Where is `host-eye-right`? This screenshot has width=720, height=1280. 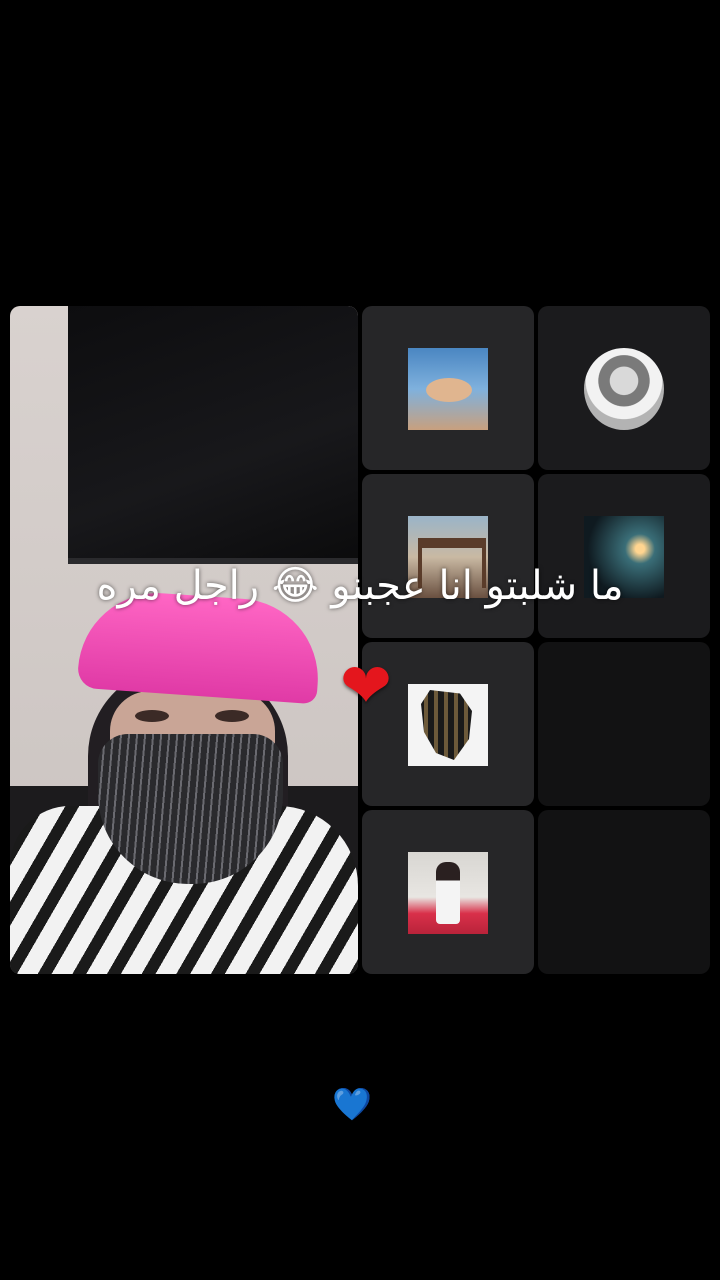
host-eye-right is located at coordinates (232, 716).